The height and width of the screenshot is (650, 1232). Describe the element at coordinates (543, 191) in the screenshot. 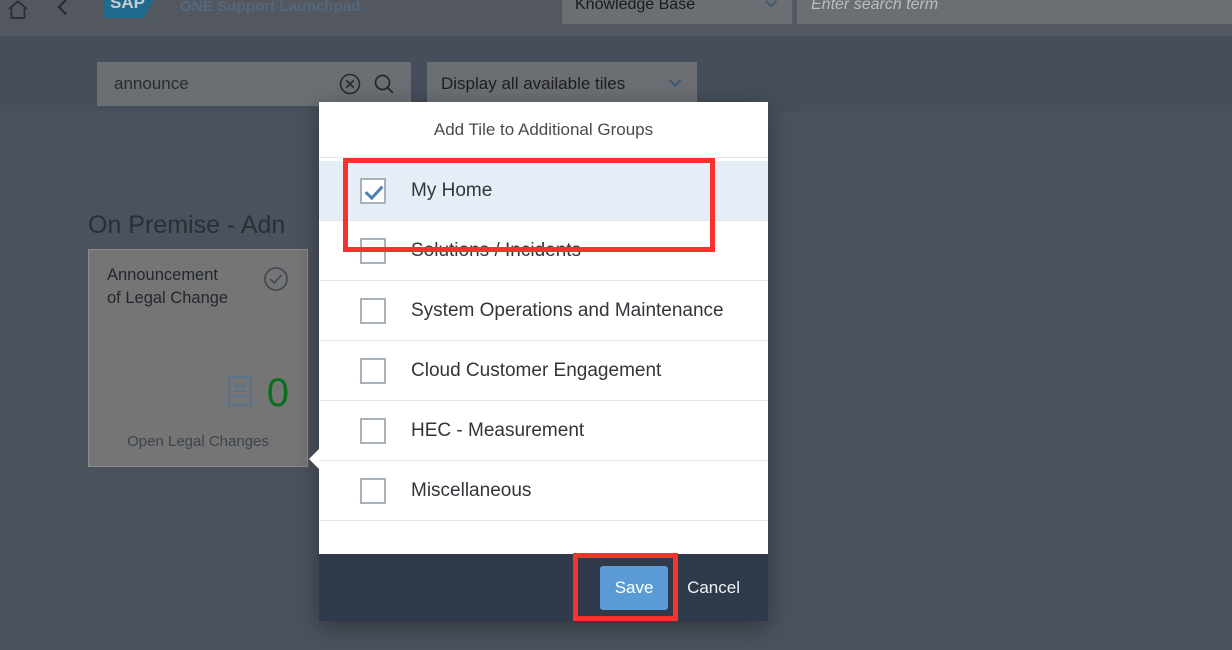

I see `group-row: My Home` at that location.